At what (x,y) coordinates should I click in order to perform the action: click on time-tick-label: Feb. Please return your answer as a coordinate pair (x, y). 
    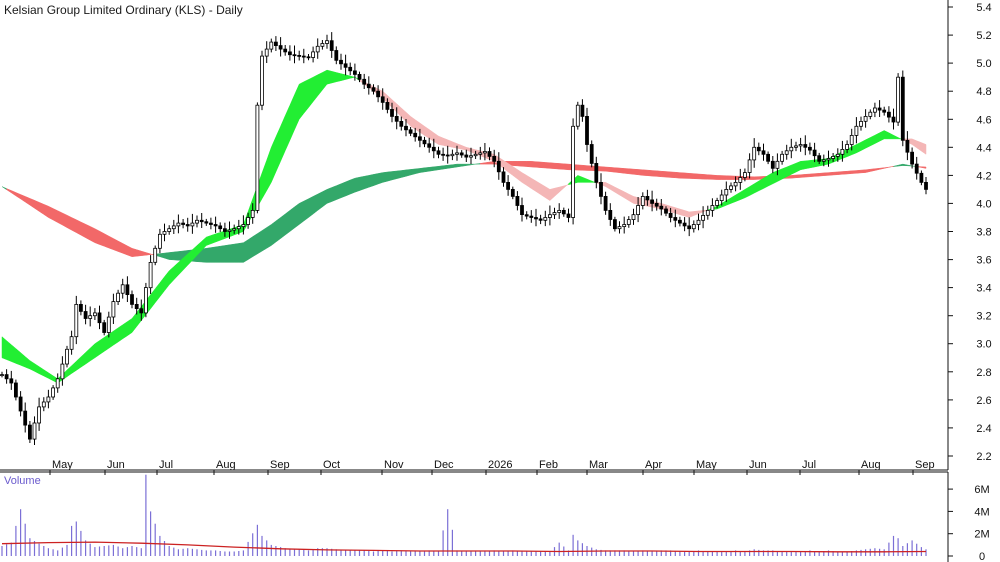
    Looking at the image, I should click on (548, 465).